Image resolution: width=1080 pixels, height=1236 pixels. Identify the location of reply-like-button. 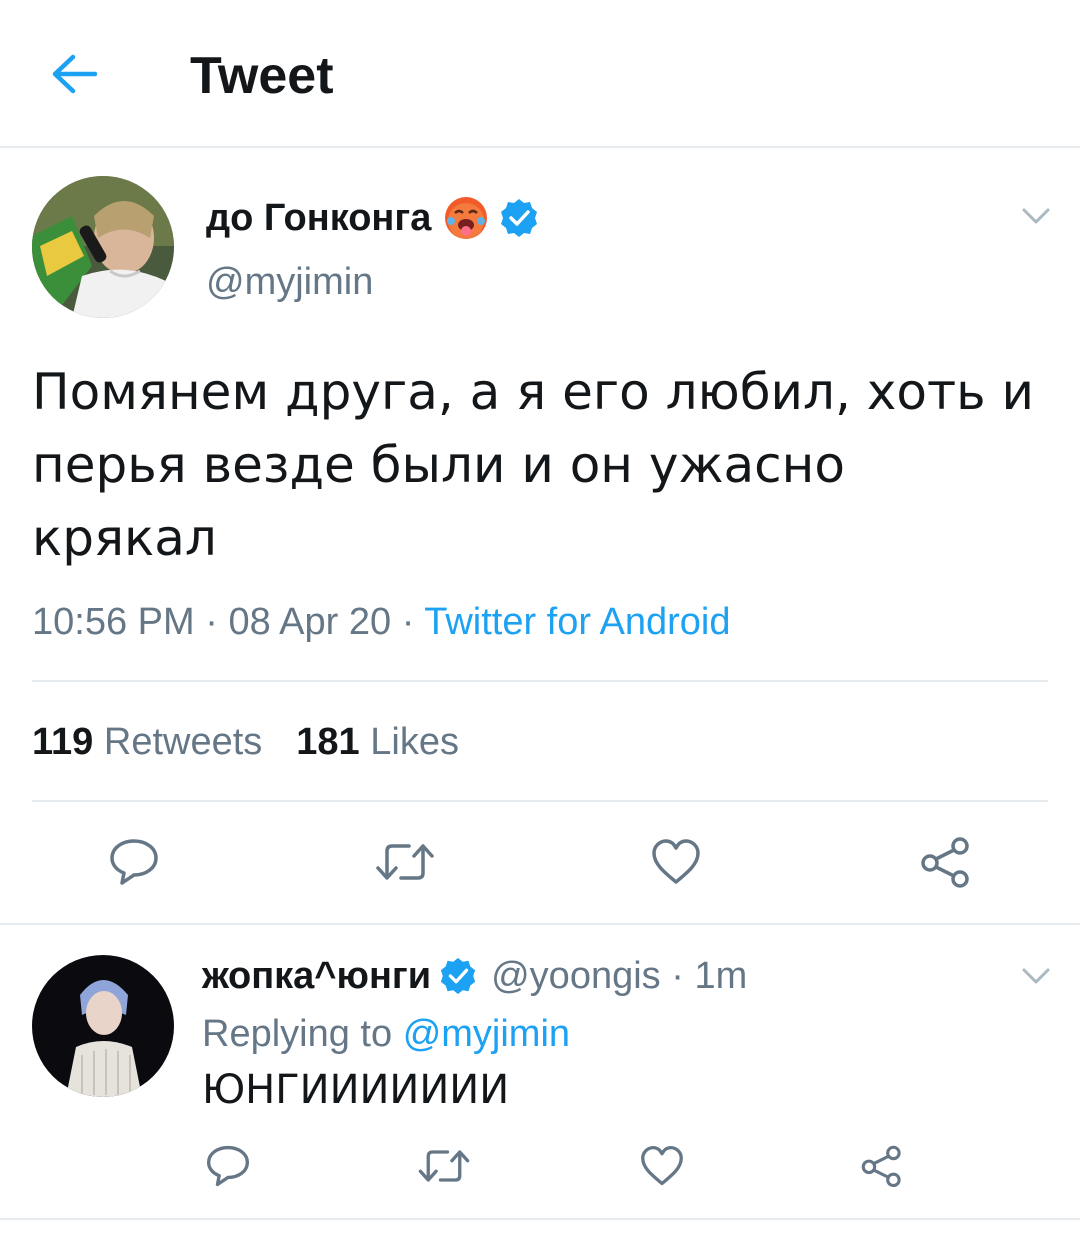
(662, 1166).